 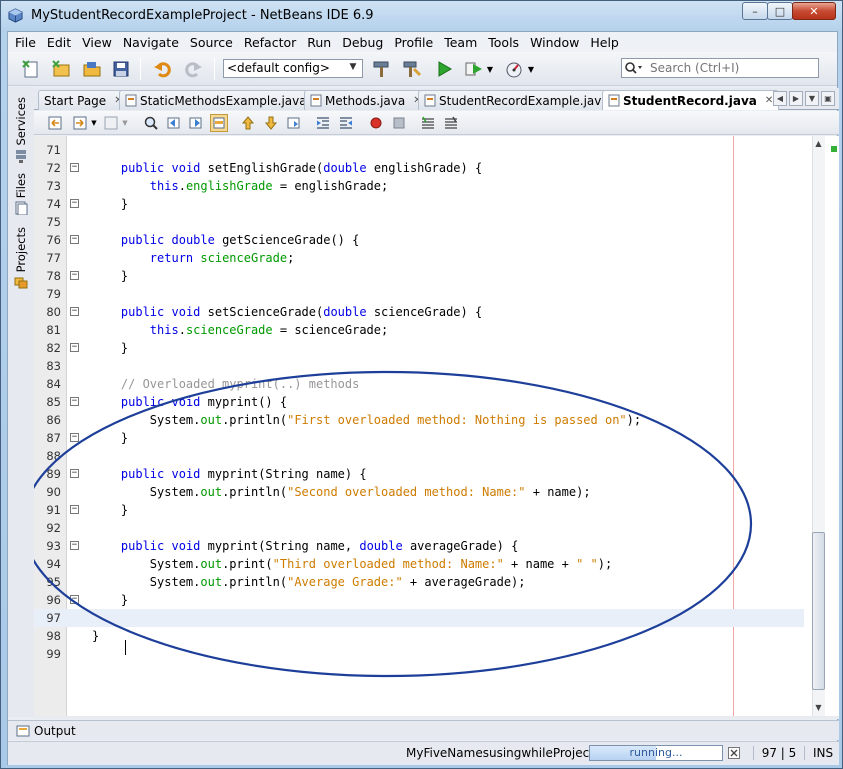 What do you see at coordinates (514, 69) in the screenshot?
I see `profile-gauge-icon` at bounding box center [514, 69].